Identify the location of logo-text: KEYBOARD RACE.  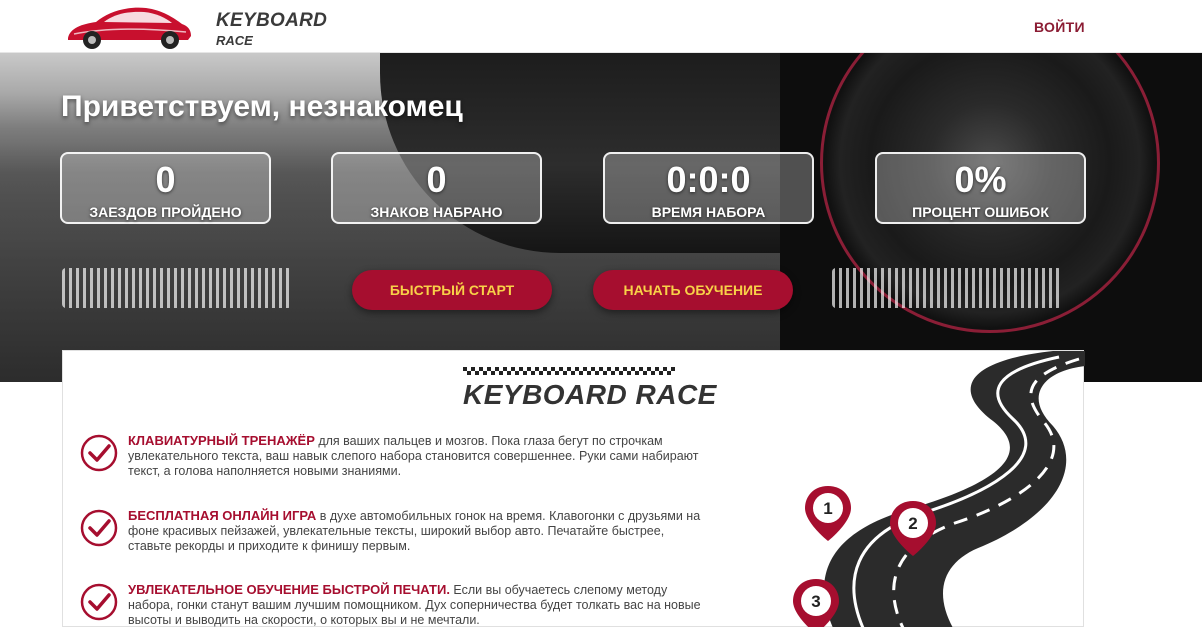
(271, 29).